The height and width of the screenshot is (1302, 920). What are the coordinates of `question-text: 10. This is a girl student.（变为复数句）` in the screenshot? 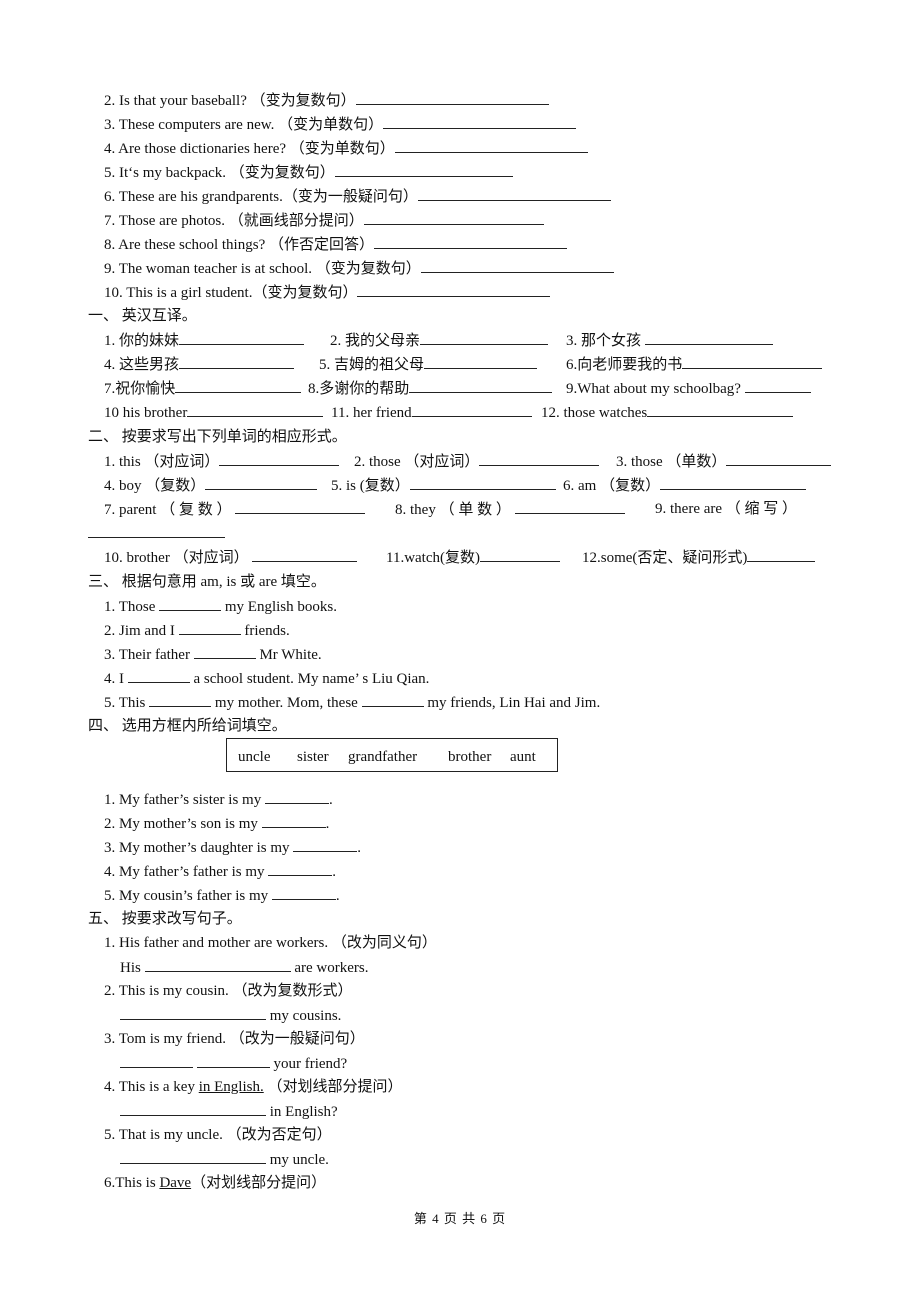 It's located at (231, 293).